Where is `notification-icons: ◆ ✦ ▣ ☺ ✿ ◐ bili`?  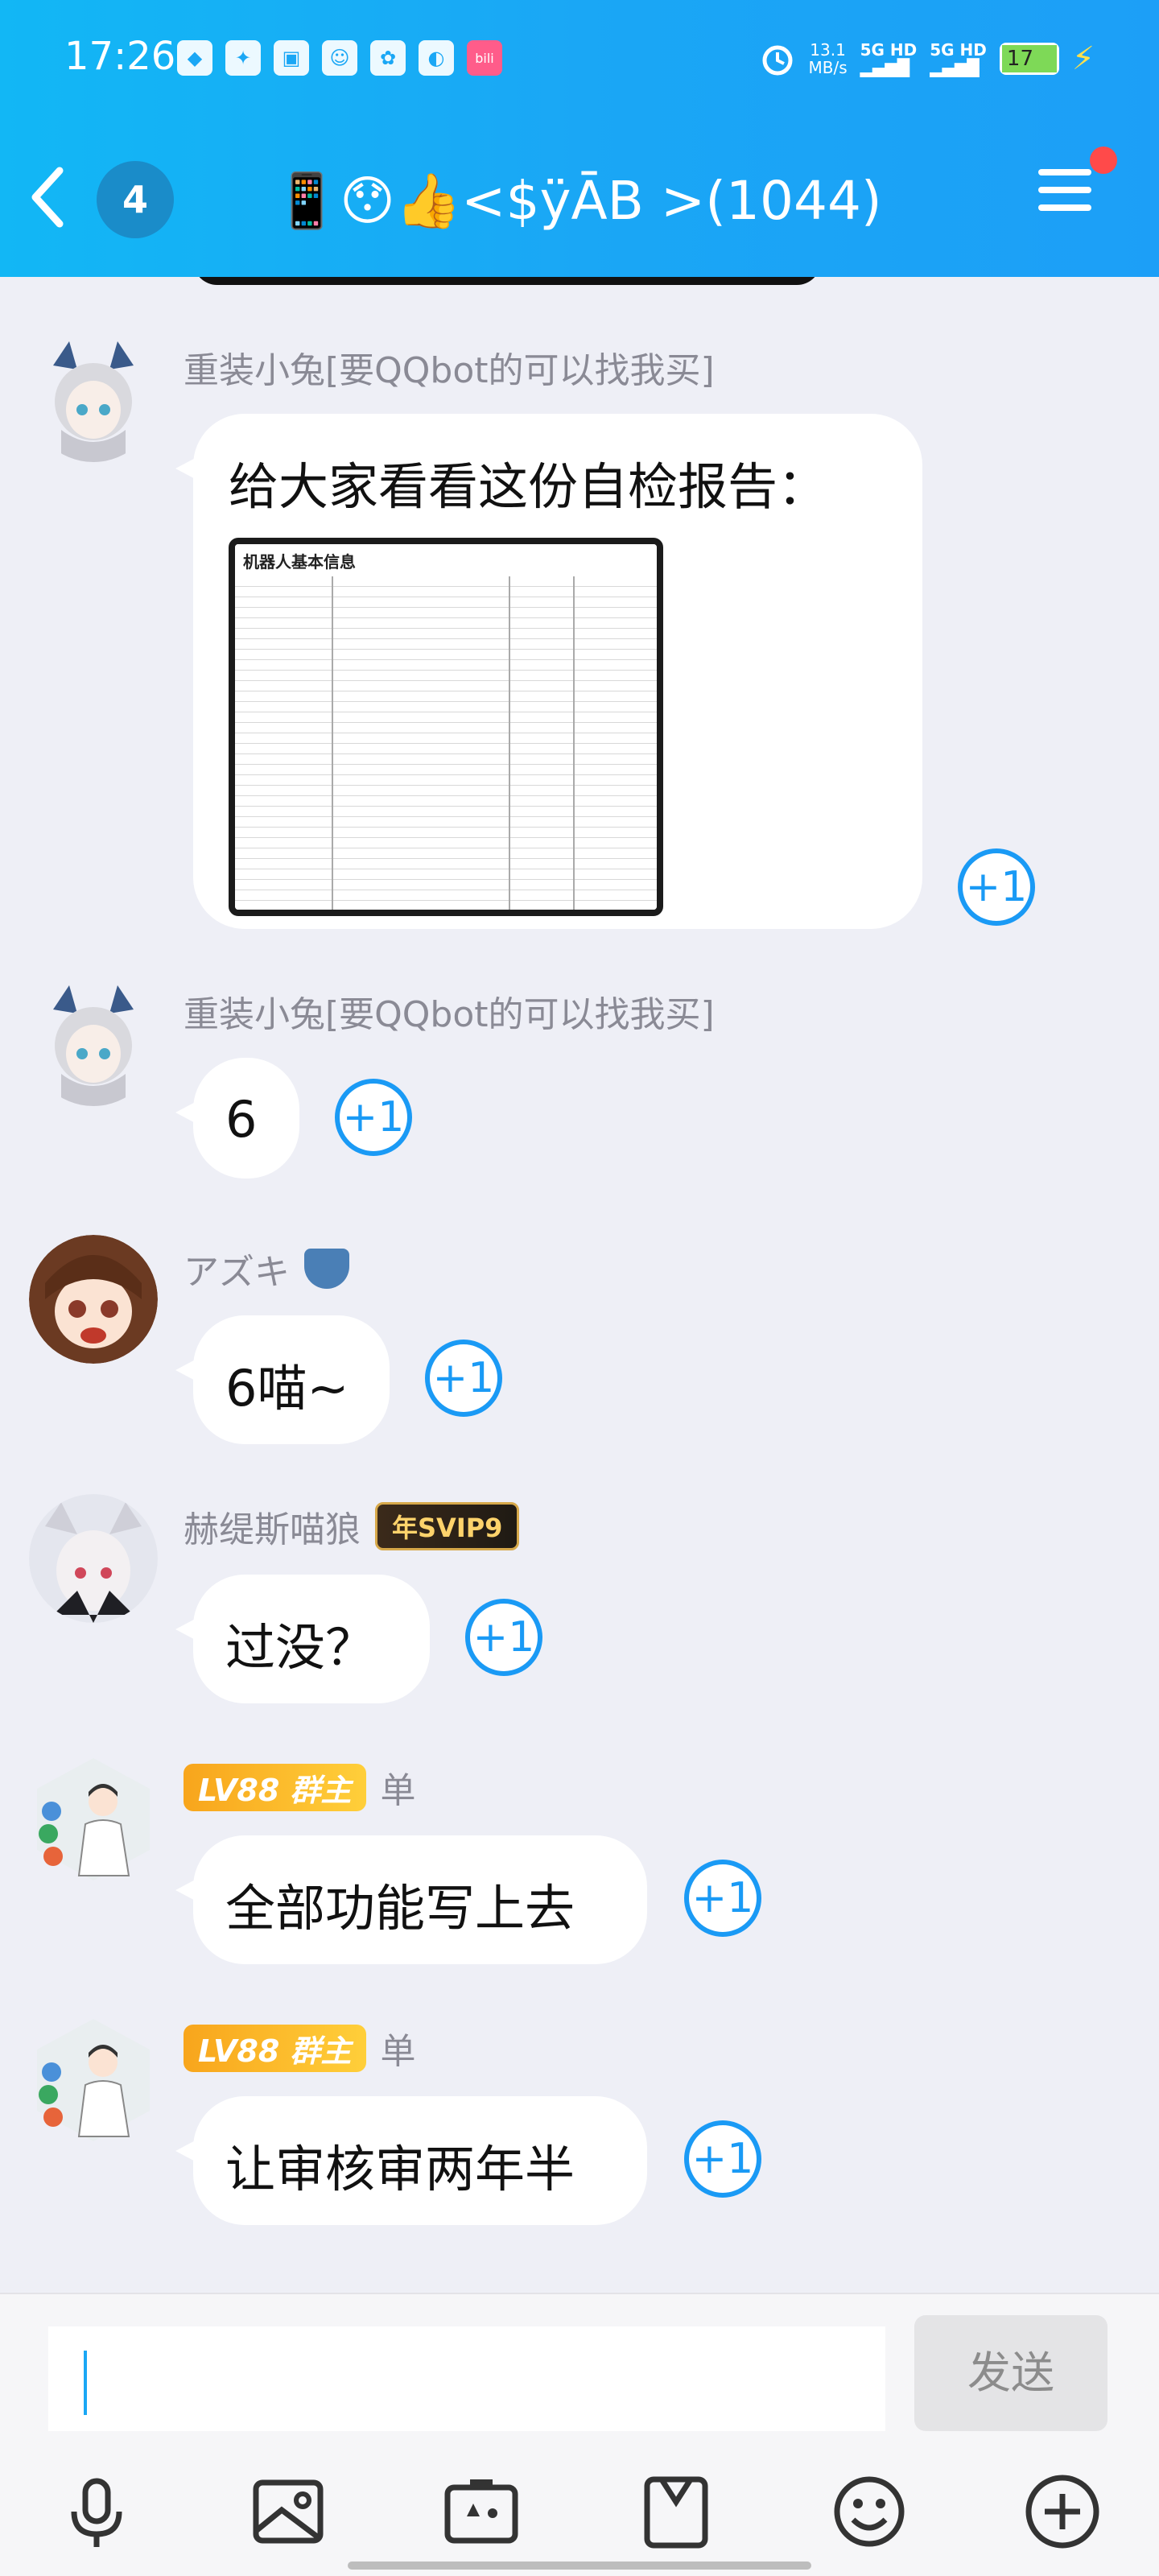
notification-icons: ◆ ✦ ▣ ☺ ✿ ◐ bili is located at coordinates (339, 58).